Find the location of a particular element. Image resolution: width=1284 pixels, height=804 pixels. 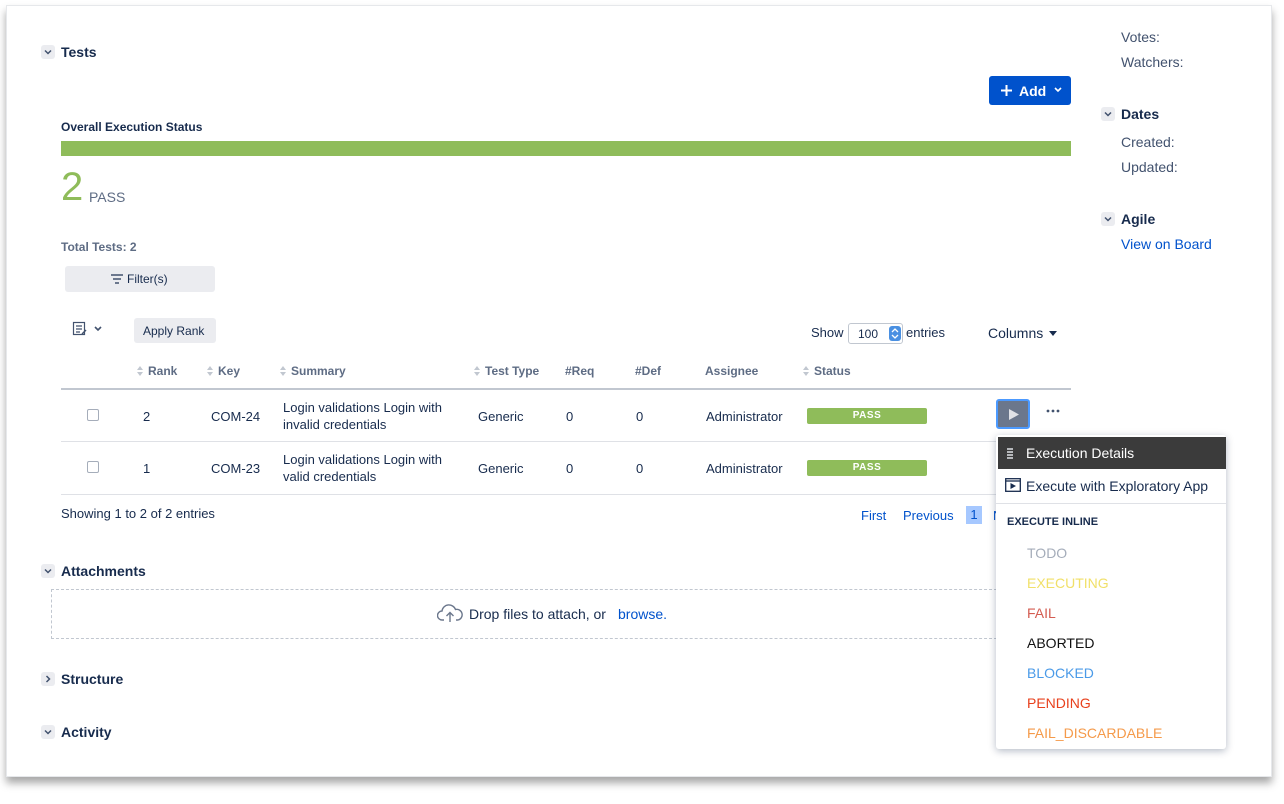

th-req: #Req is located at coordinates (580, 371).